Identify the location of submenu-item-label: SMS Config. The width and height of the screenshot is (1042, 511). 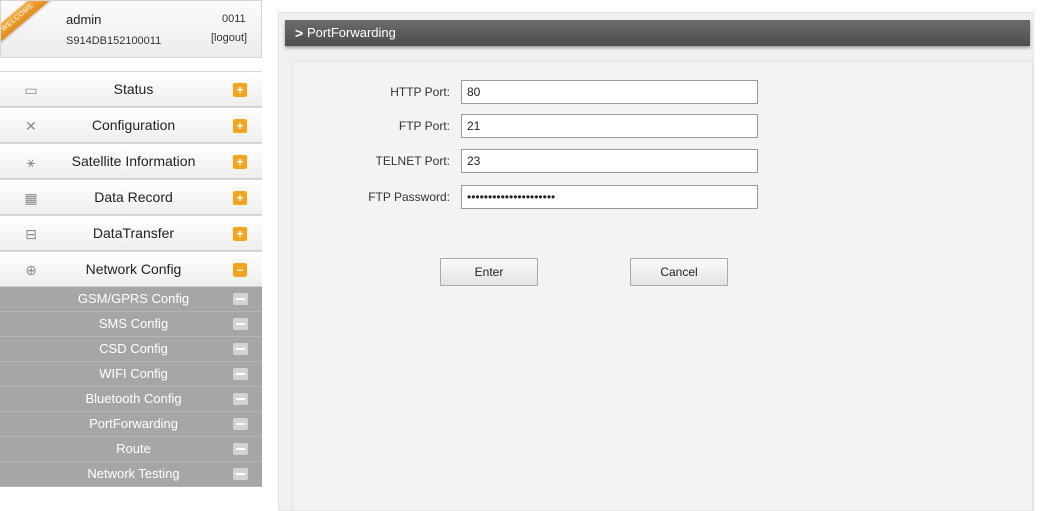
(133, 323).